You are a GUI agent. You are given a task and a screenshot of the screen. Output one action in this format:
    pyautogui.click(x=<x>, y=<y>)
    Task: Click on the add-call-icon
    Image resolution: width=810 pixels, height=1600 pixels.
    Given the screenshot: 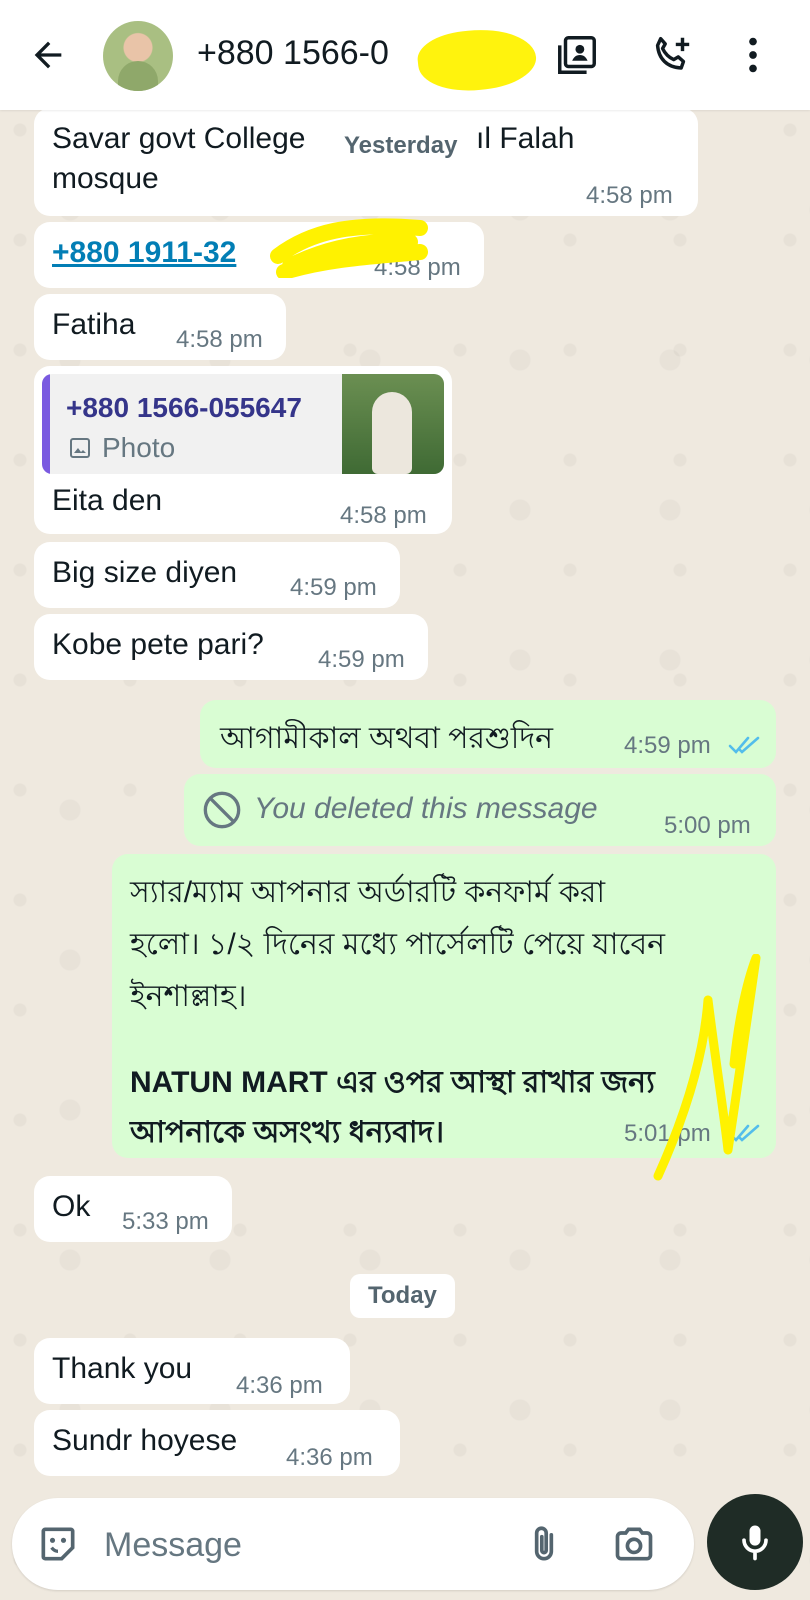 What is the action you would take?
    pyautogui.click(x=671, y=55)
    